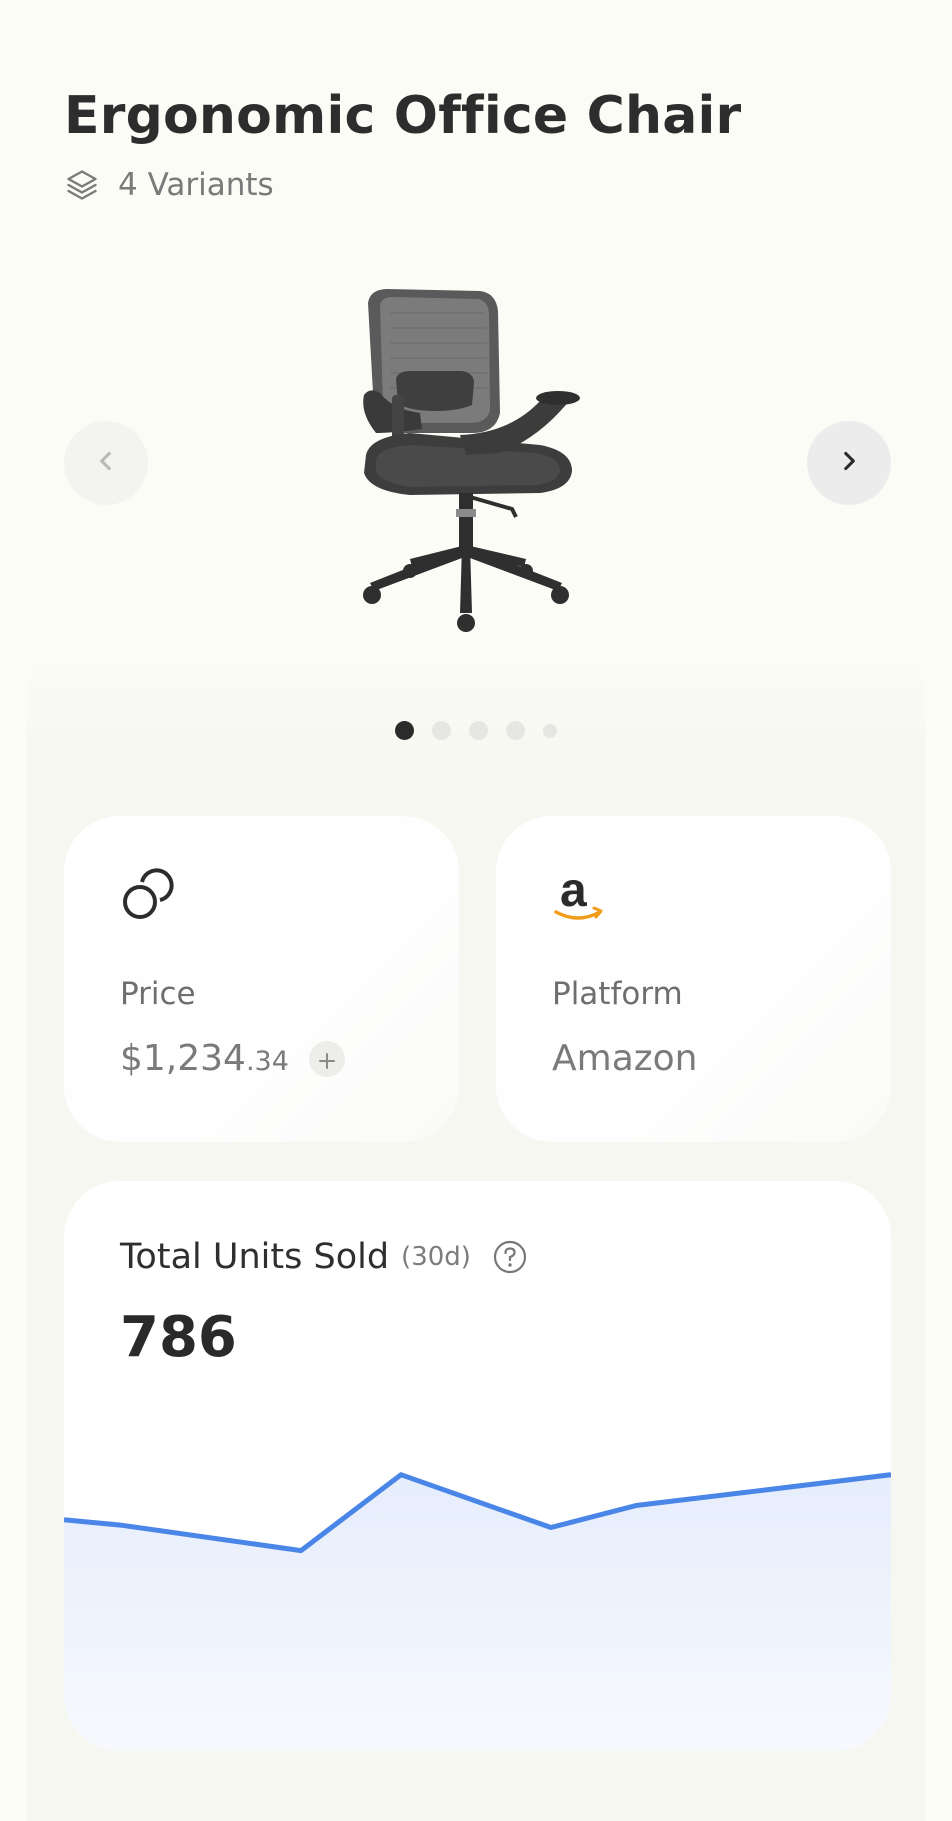 The image size is (952, 1821). Describe the element at coordinates (475, 463) in the screenshot. I see `product-image` at that location.